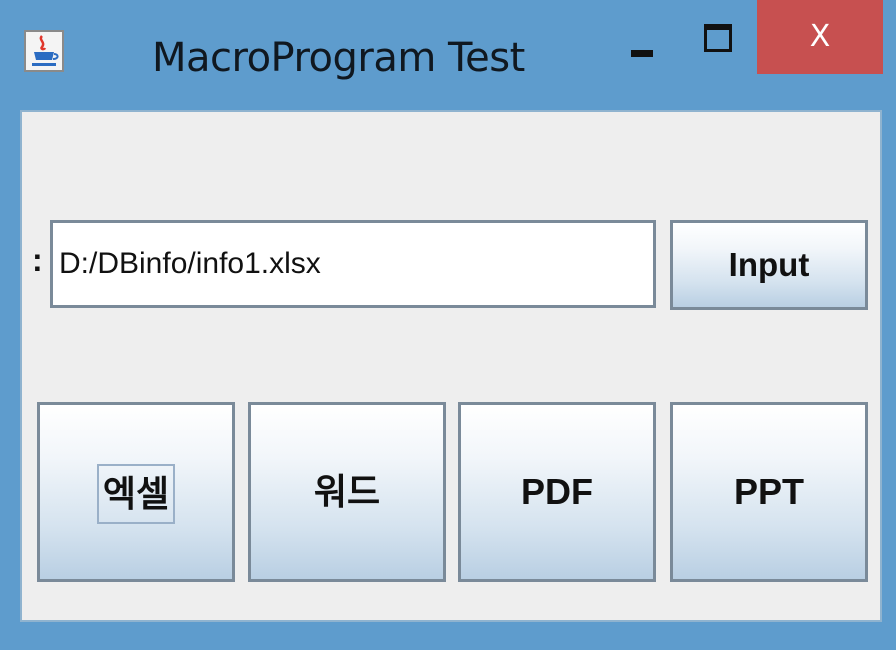  What do you see at coordinates (338, 58) in the screenshot?
I see `window-title: MacroProgram Test` at bounding box center [338, 58].